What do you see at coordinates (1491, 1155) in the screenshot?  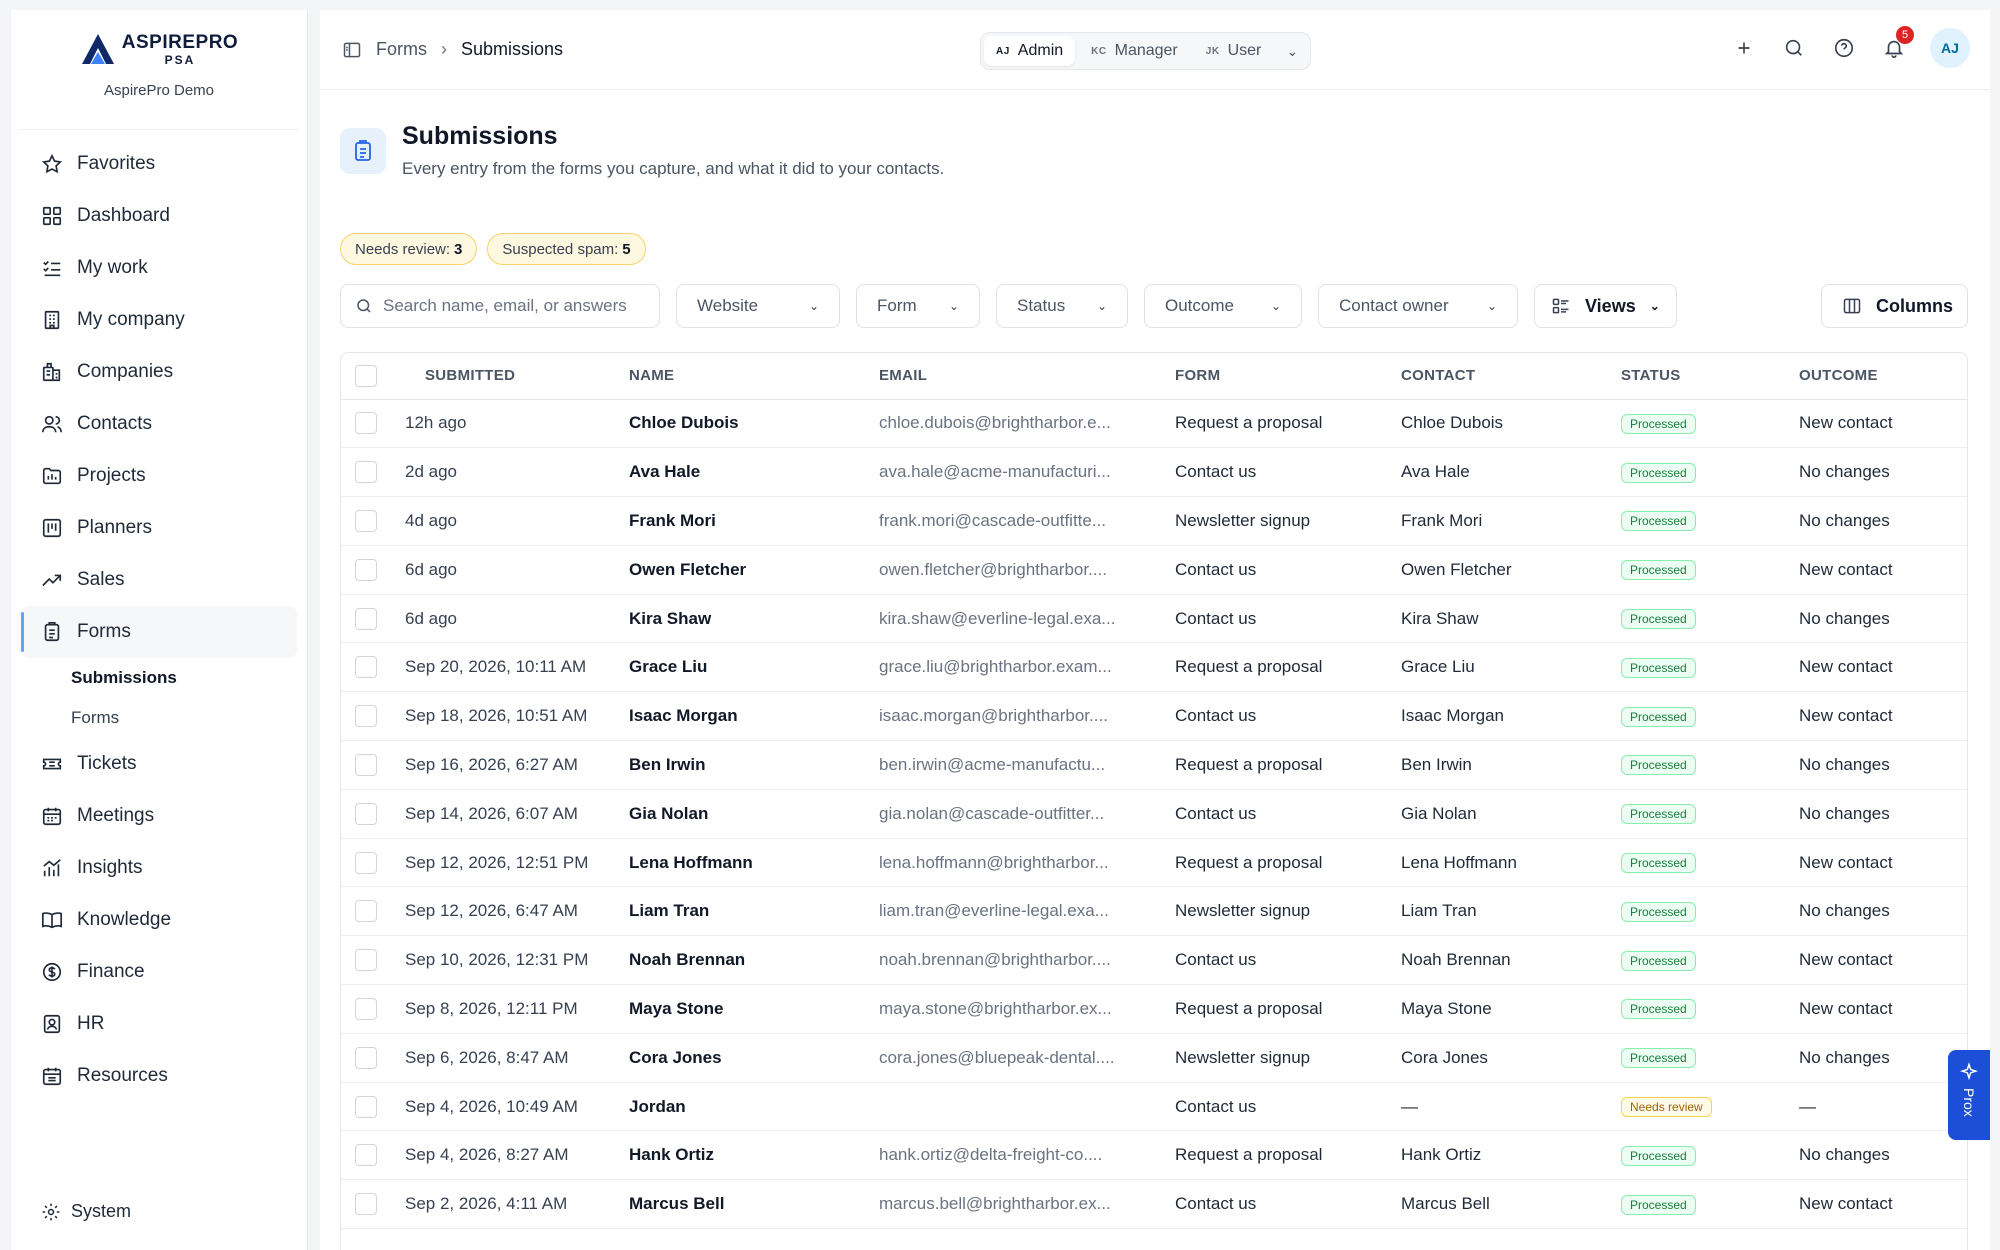 I see `contact-cell: Hank Ortiz` at bounding box center [1491, 1155].